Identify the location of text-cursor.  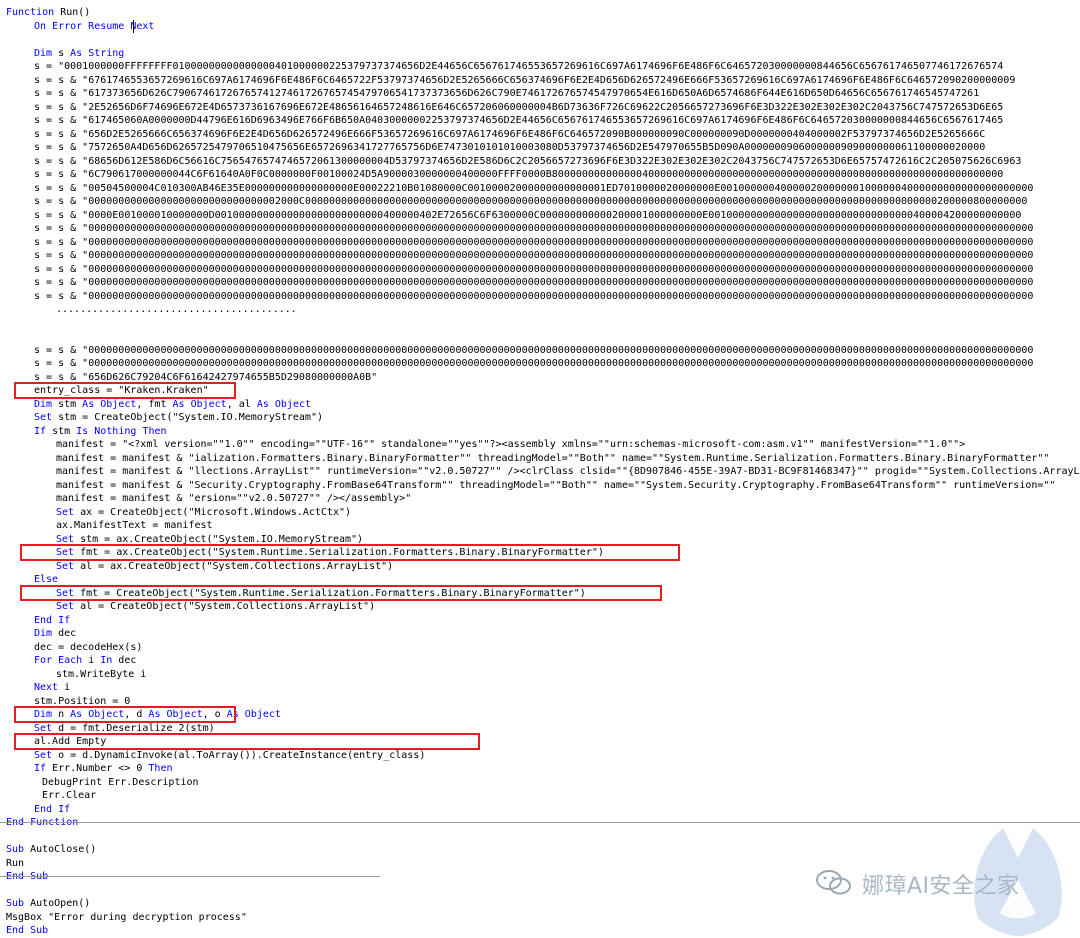
(134, 26).